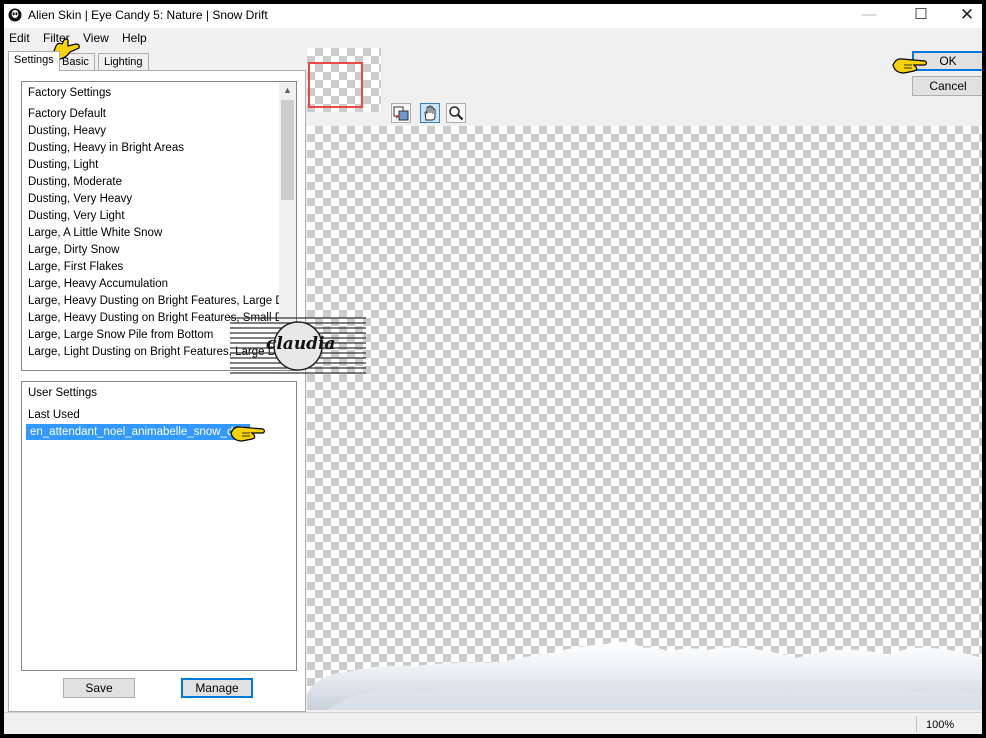  What do you see at coordinates (75, 182) in the screenshot?
I see `list-item: Dusting, Moderate` at bounding box center [75, 182].